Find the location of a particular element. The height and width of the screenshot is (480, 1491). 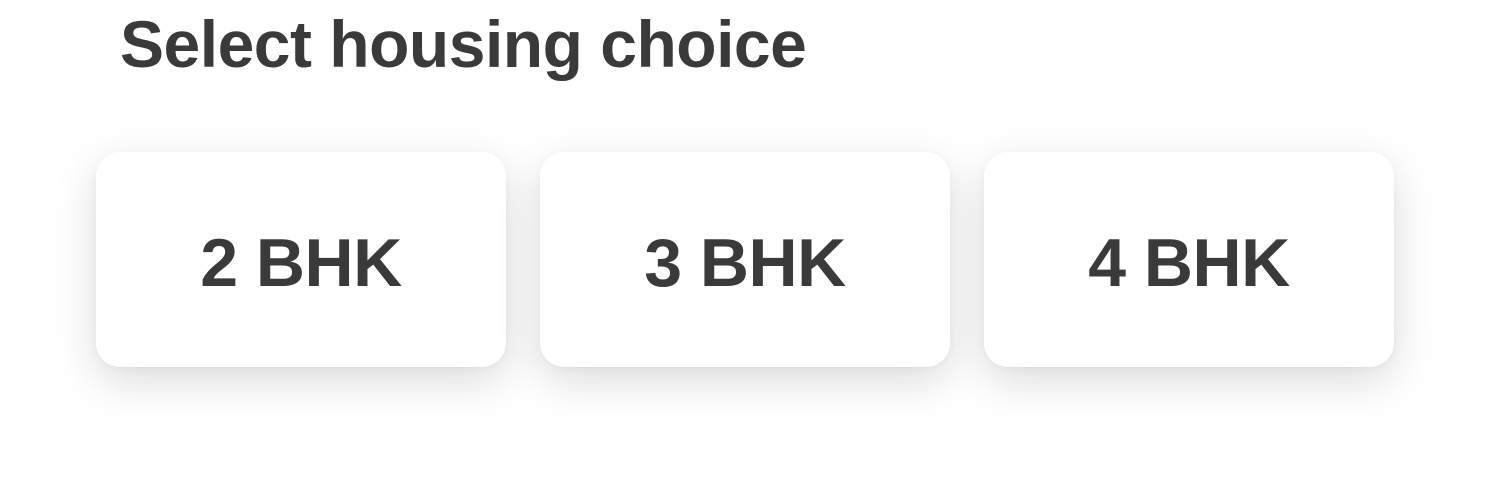

option-2bhk-button: 2 BHK is located at coordinates (301, 259).